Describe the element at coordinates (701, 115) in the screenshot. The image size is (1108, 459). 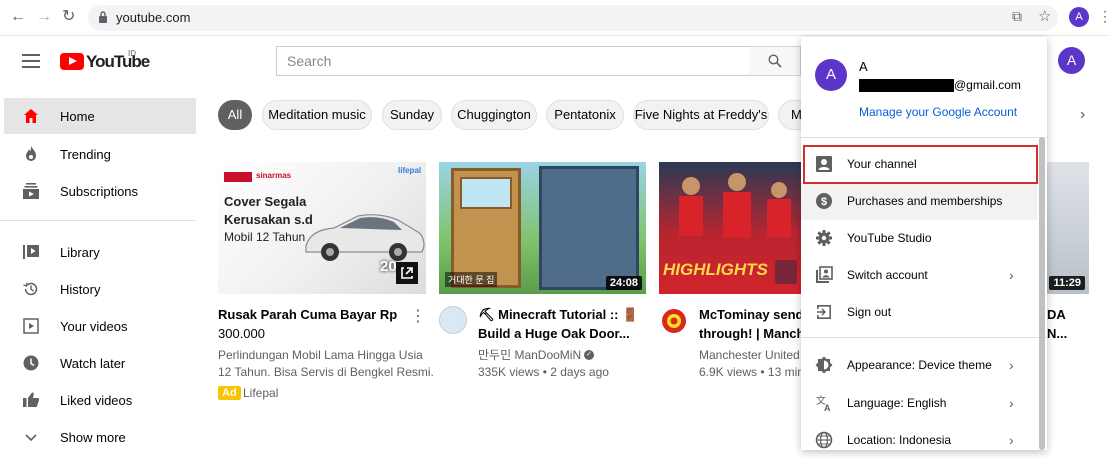
I see `chip-five-nights-at-freddys: Five Nights at Freddy's` at that location.